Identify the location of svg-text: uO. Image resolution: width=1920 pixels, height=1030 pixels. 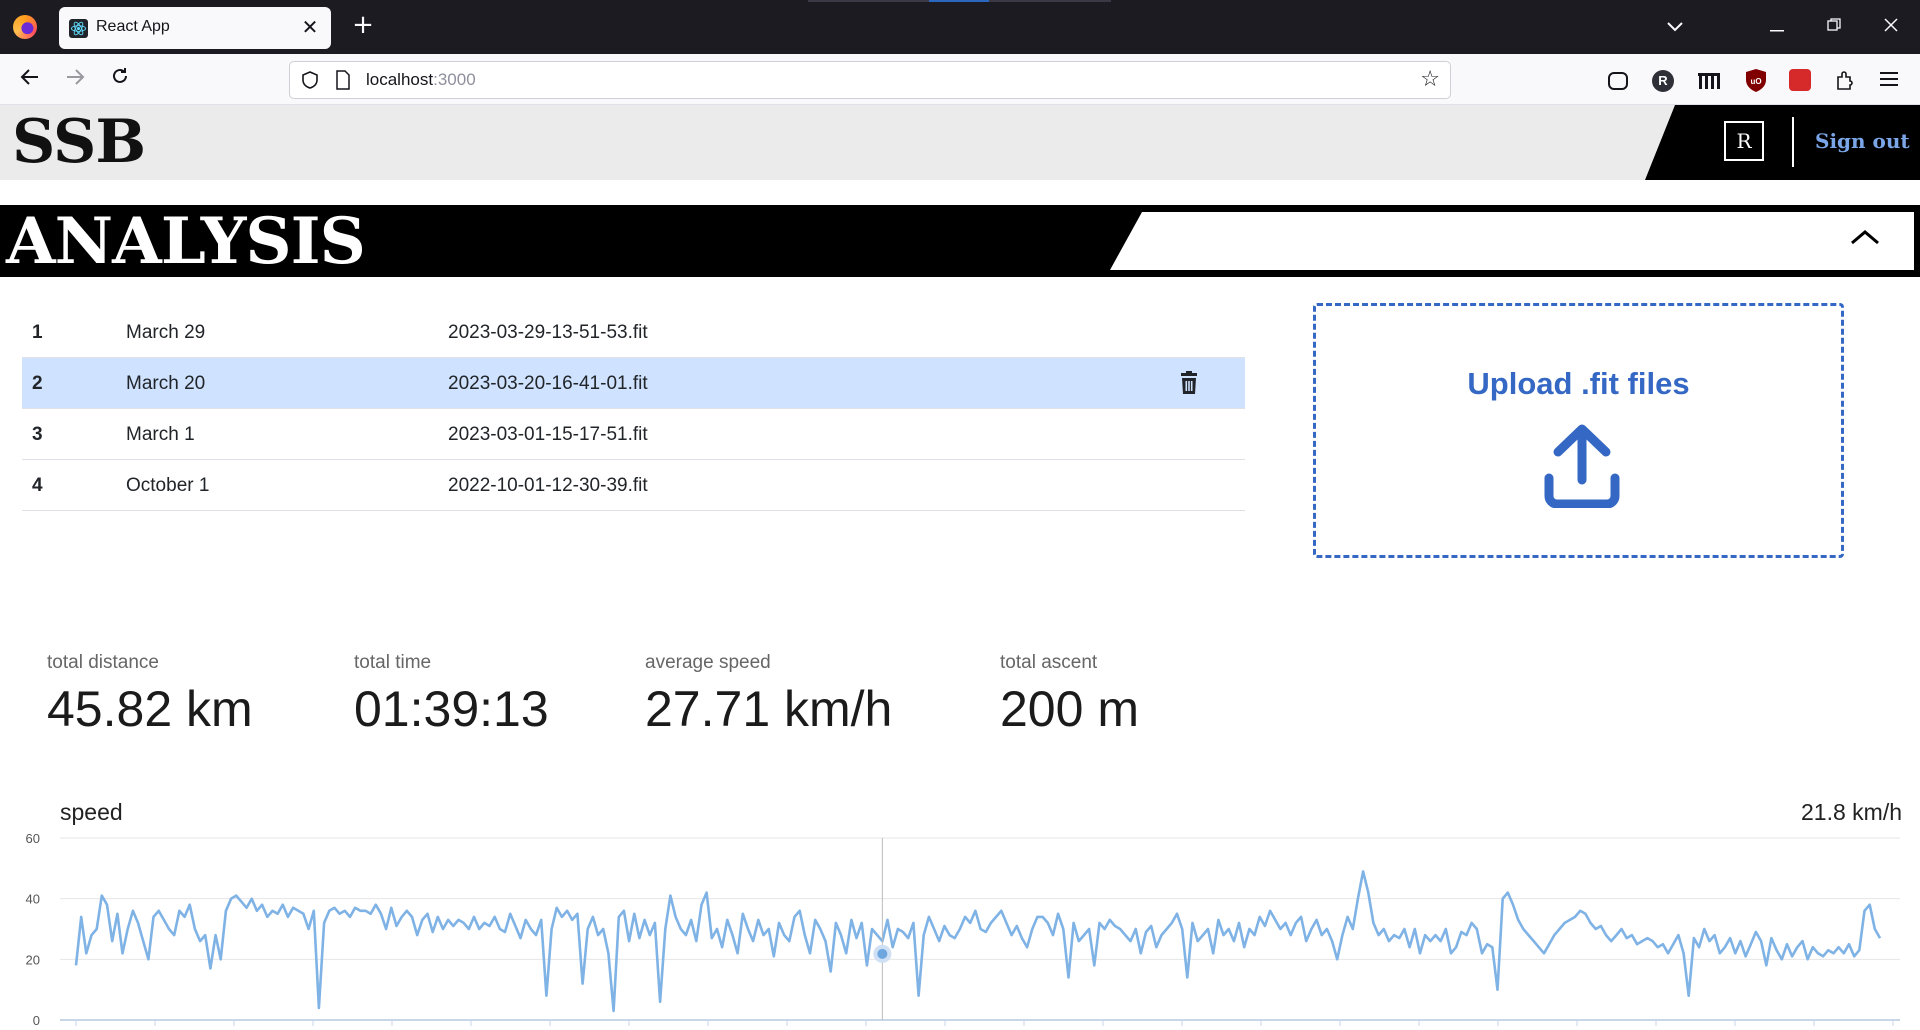
(1755, 81).